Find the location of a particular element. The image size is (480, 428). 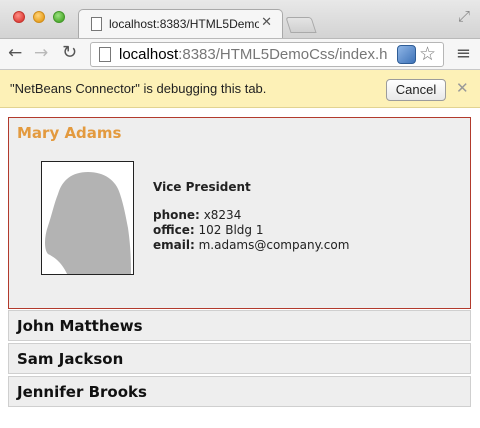

address-bar: localhost:8383/HTML5DemoCss/index.h... ☆ is located at coordinates (267, 54).